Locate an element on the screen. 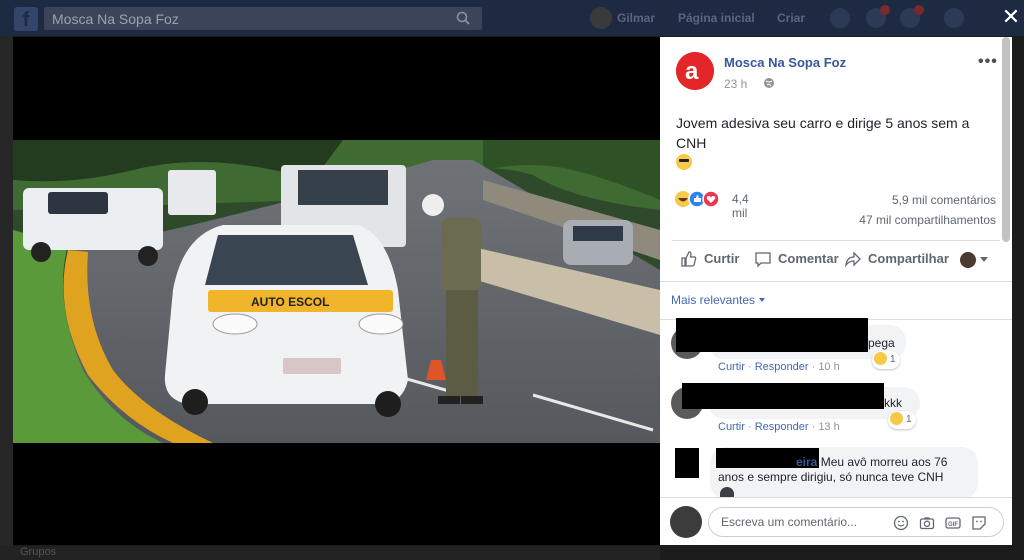 This screenshot has width=1024, height=560. comment-filter-dropdown: Mais relevantes is located at coordinates (718, 300).